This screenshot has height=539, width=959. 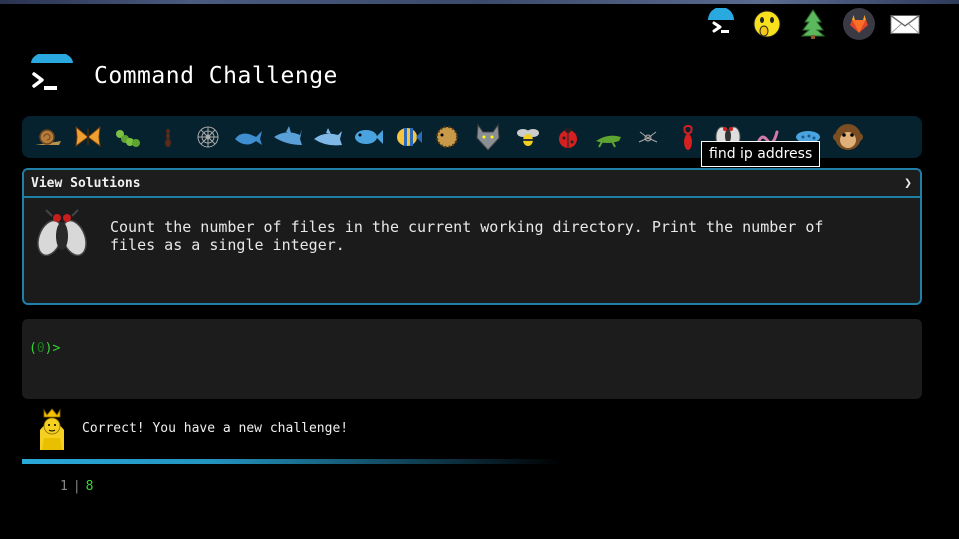 I want to click on output-value: 8, so click(x=89, y=486).